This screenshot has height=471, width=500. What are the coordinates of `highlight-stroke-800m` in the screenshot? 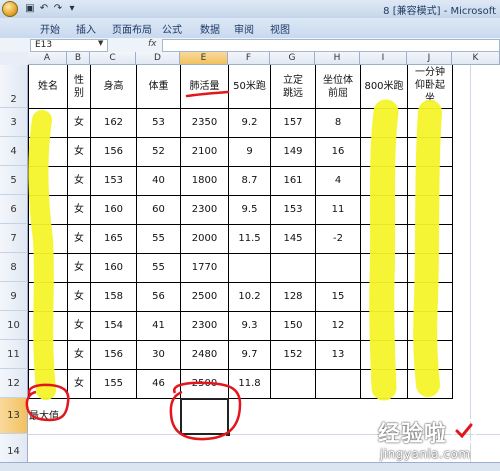 It's located at (384, 250).